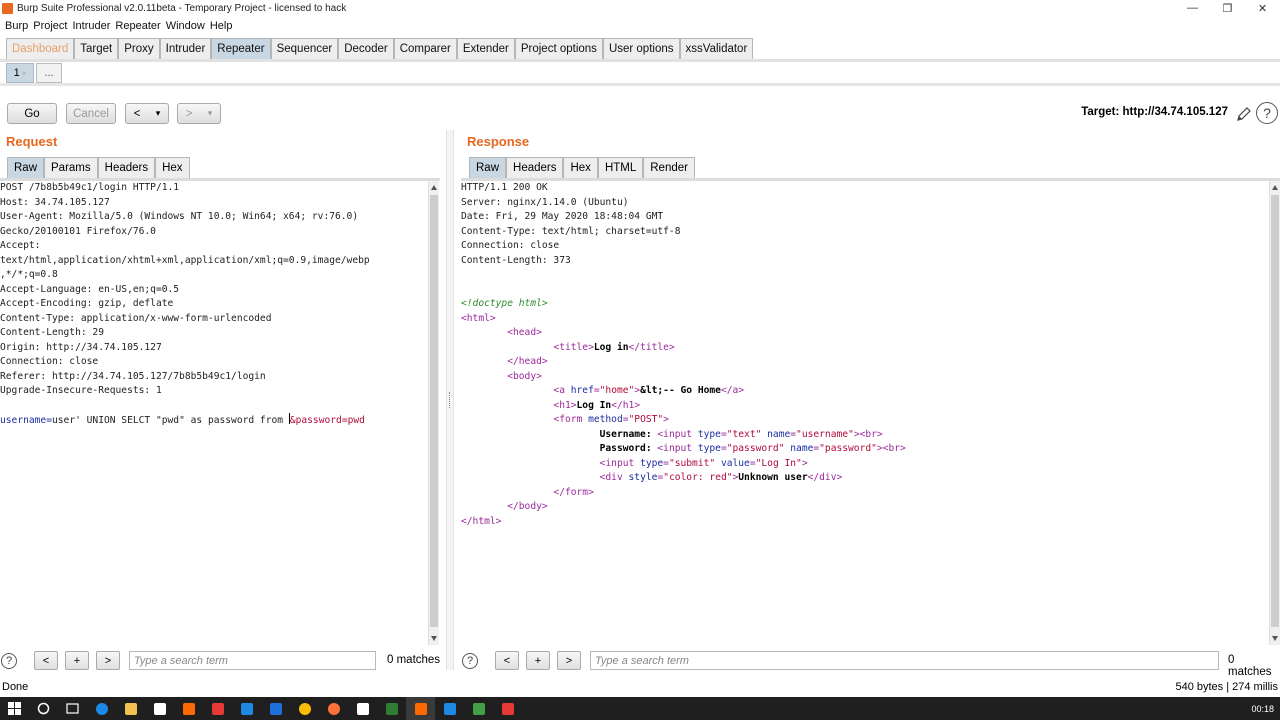 The width and height of the screenshot is (1280, 720). Describe the element at coordinates (485, 48) in the screenshot. I see `tab-extender: Extender` at that location.